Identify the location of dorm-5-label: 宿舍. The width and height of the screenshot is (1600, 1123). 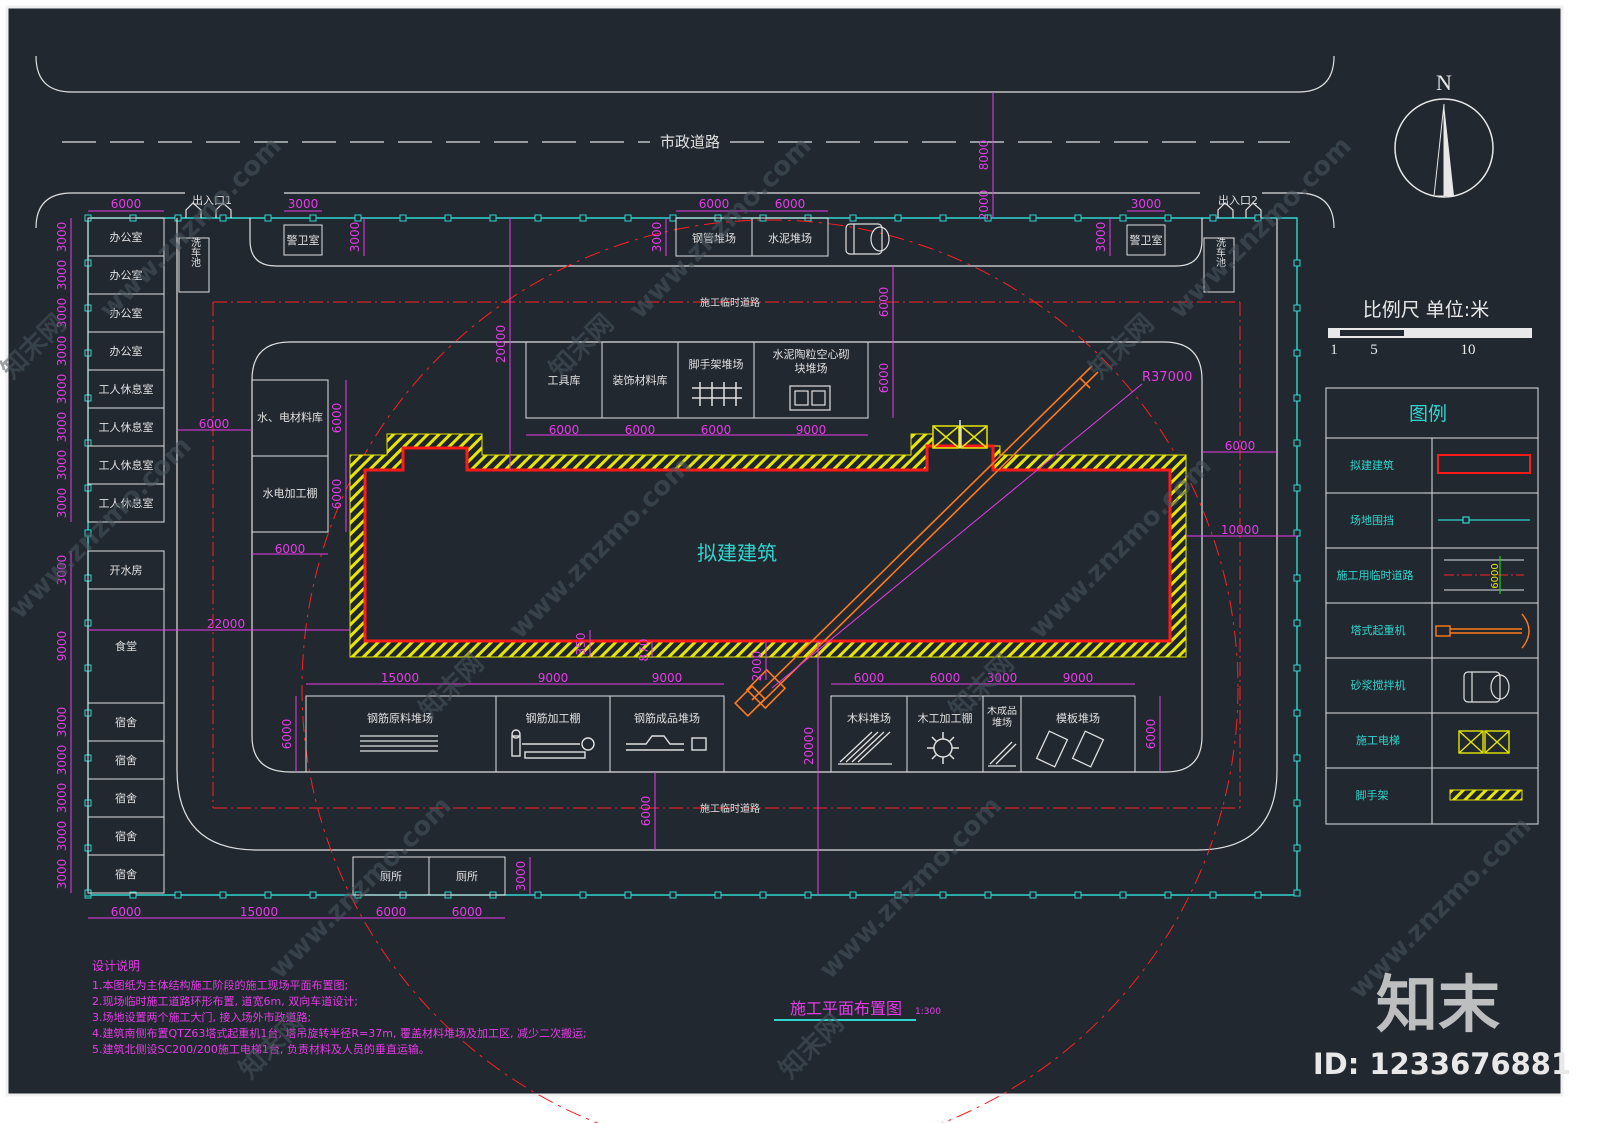
(126, 874).